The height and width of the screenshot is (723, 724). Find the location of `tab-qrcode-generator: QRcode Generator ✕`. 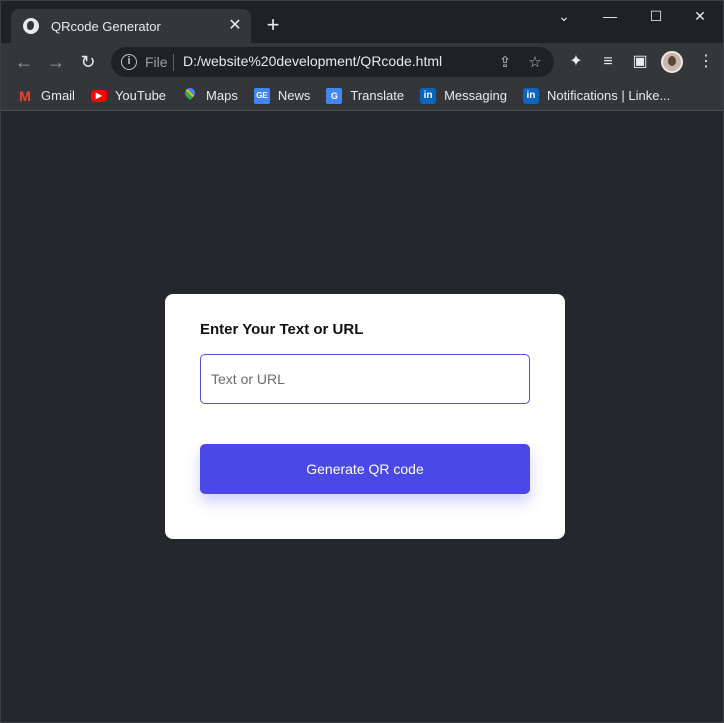

tab-qrcode-generator: QRcode Generator ✕ is located at coordinates (131, 26).